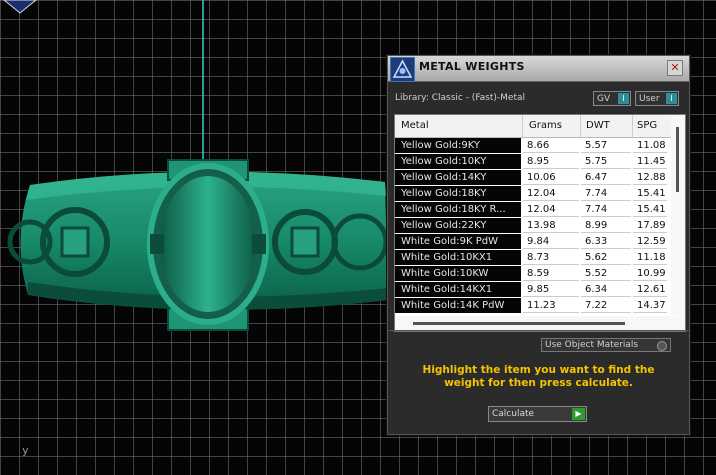  Describe the element at coordinates (460, 98) in the screenshot. I see `library-label: Library: Classic - (Fast)-Metal` at that location.